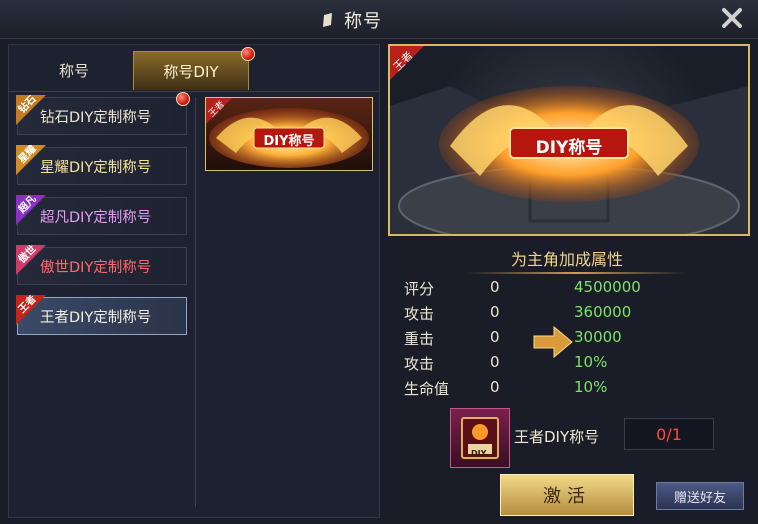 The height and width of the screenshot is (524, 758). What do you see at coordinates (419, 339) in the screenshot?
I see `attribute-name: 重击` at bounding box center [419, 339].